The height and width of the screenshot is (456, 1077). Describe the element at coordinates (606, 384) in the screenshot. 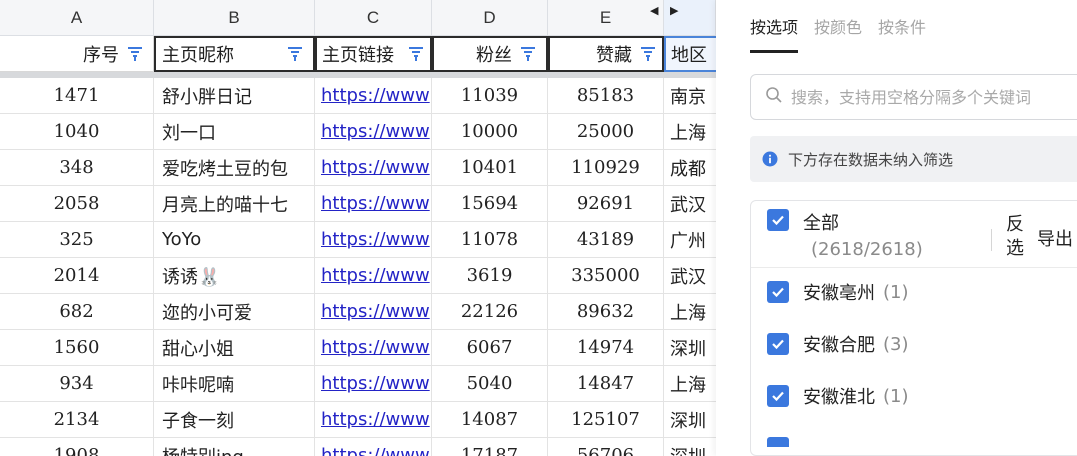

I see `cell-favorites: 14847` at that location.